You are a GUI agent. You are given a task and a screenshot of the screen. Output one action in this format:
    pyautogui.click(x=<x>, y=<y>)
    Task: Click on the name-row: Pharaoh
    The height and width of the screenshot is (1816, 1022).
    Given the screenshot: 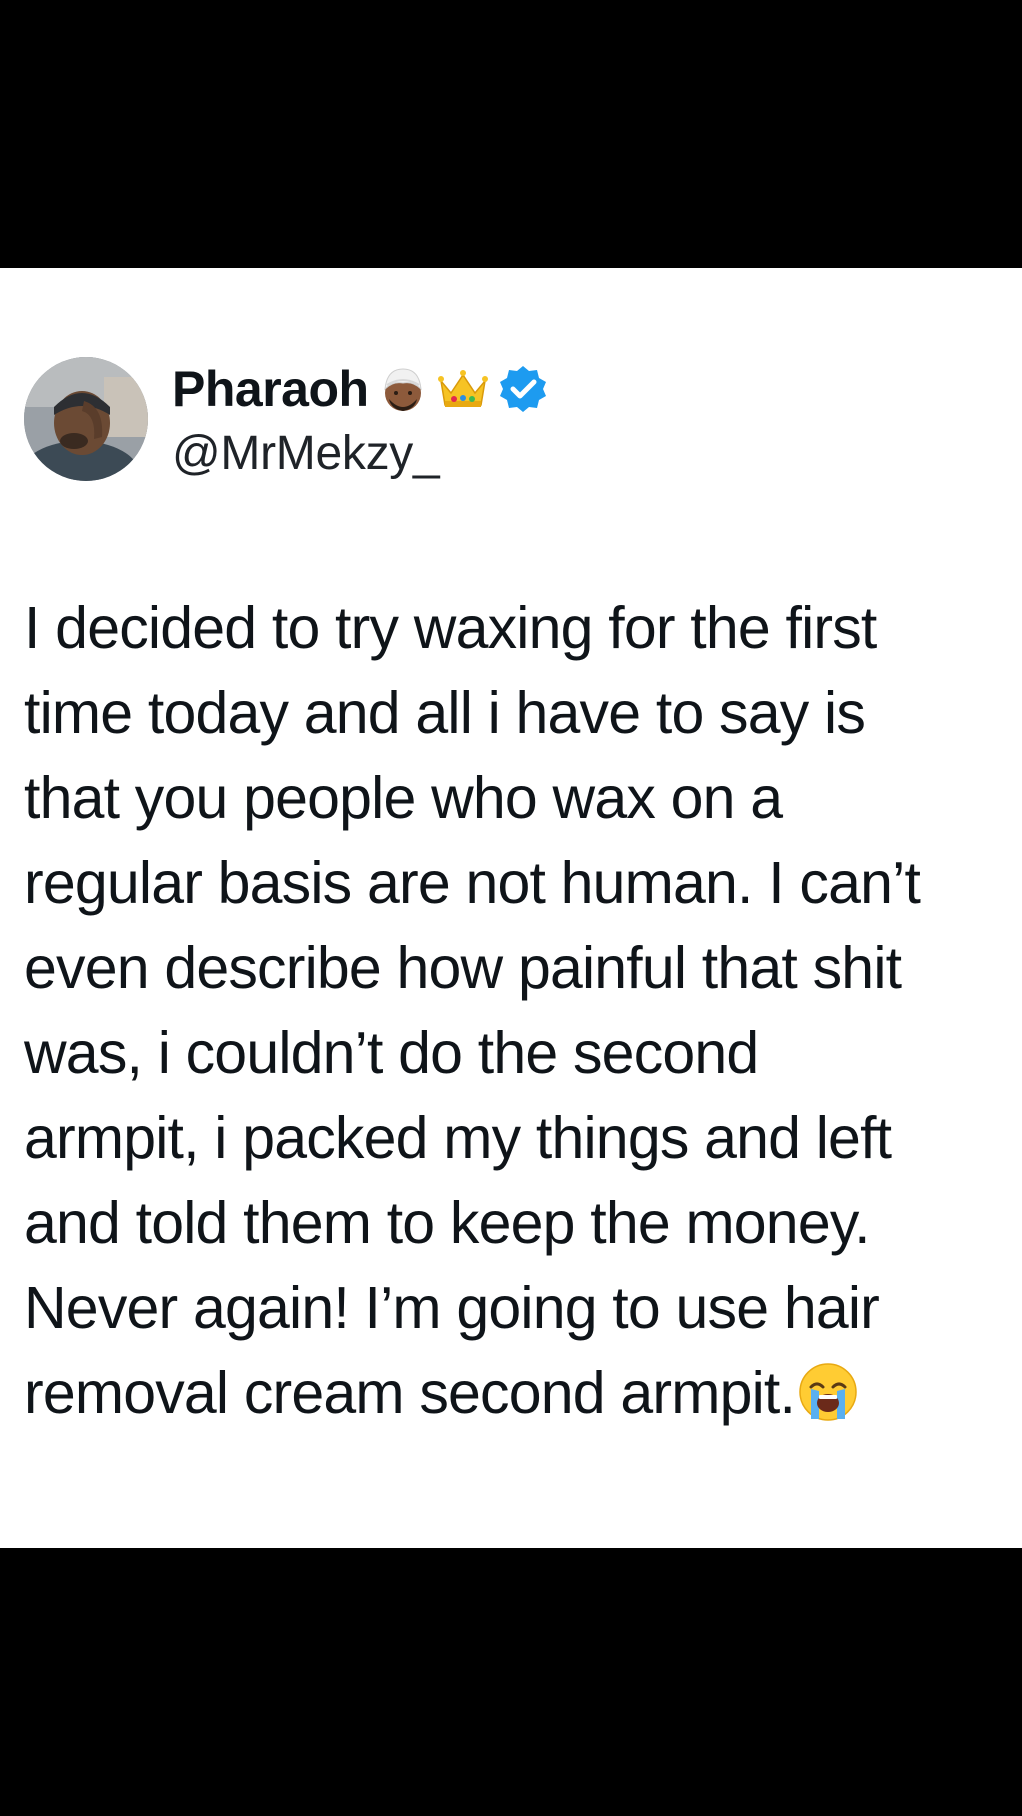 What is the action you would take?
    pyautogui.click(x=360, y=389)
    